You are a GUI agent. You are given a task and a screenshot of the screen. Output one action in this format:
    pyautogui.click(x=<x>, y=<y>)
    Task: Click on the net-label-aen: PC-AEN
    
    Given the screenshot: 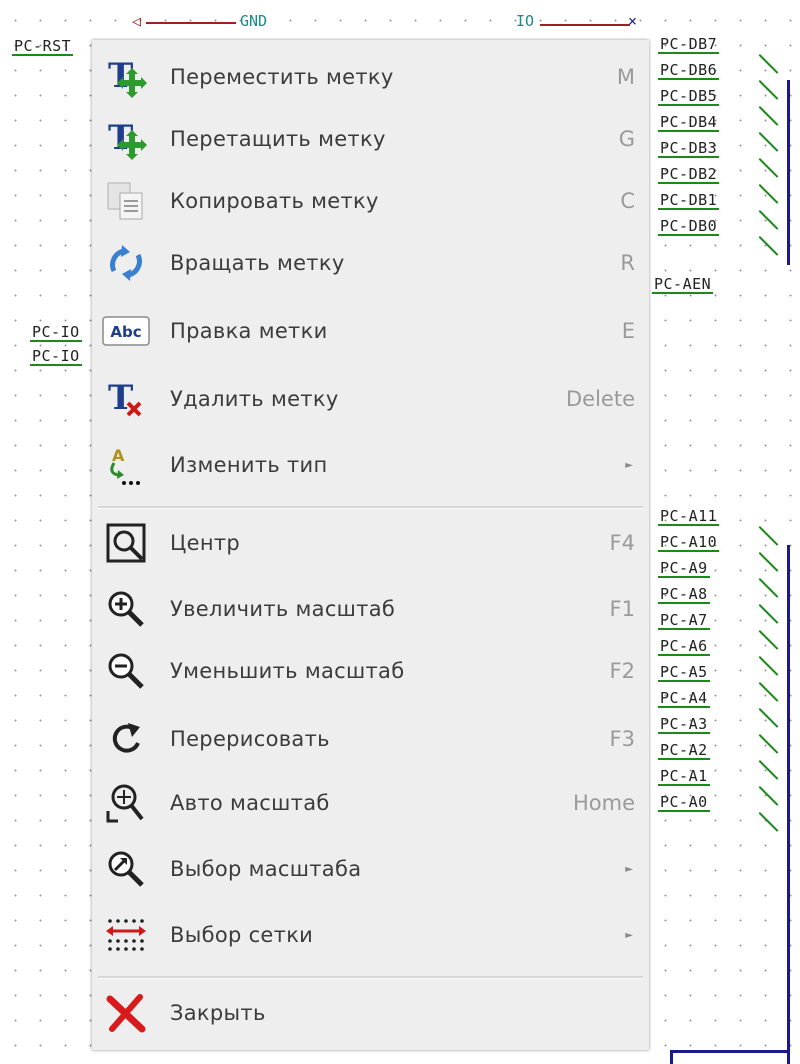 What is the action you would take?
    pyautogui.click(x=683, y=284)
    